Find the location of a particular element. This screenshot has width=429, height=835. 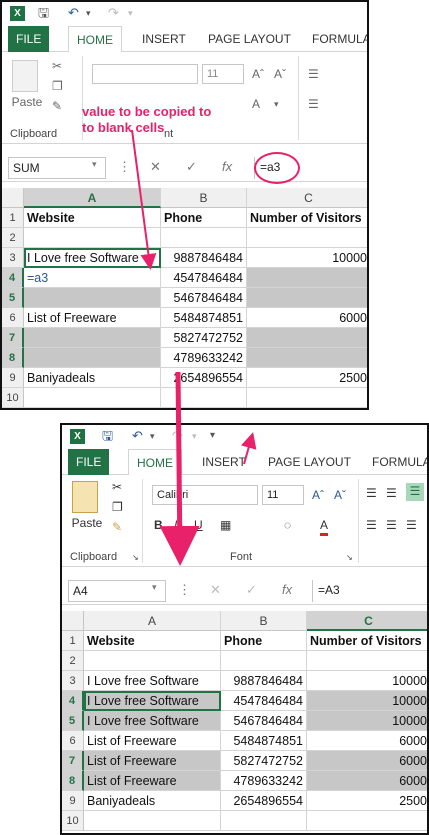

cell-b4: 4547846484 is located at coordinates (264, 701).